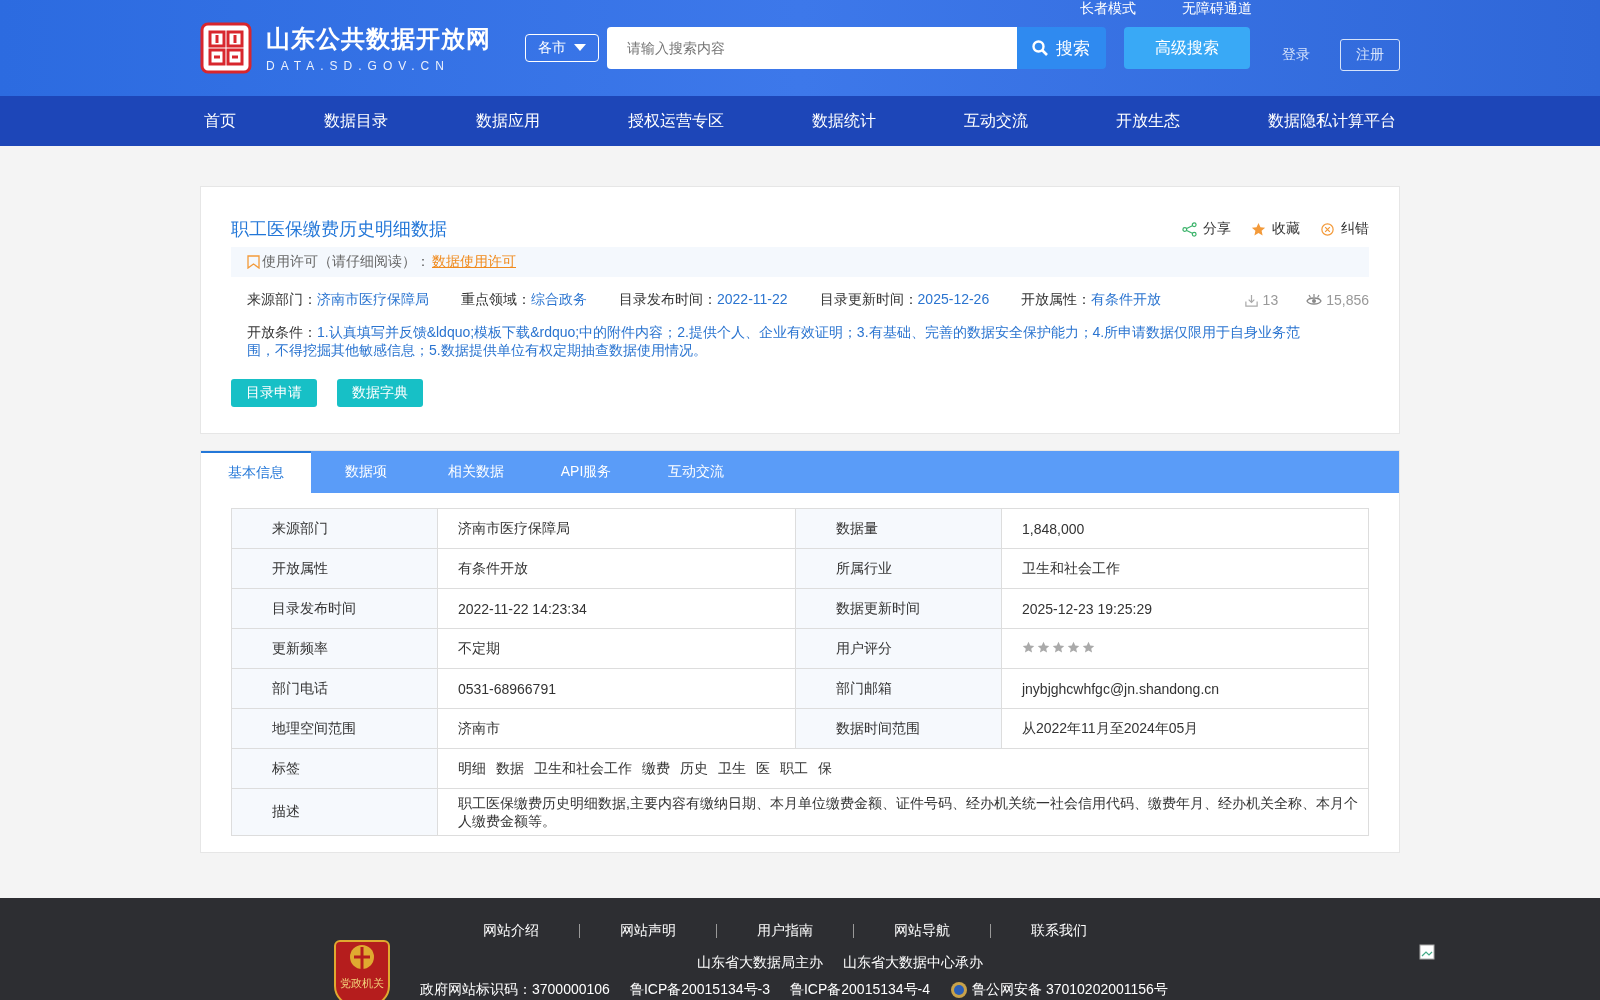  I want to click on field-label: 数据时间范围, so click(898, 728).